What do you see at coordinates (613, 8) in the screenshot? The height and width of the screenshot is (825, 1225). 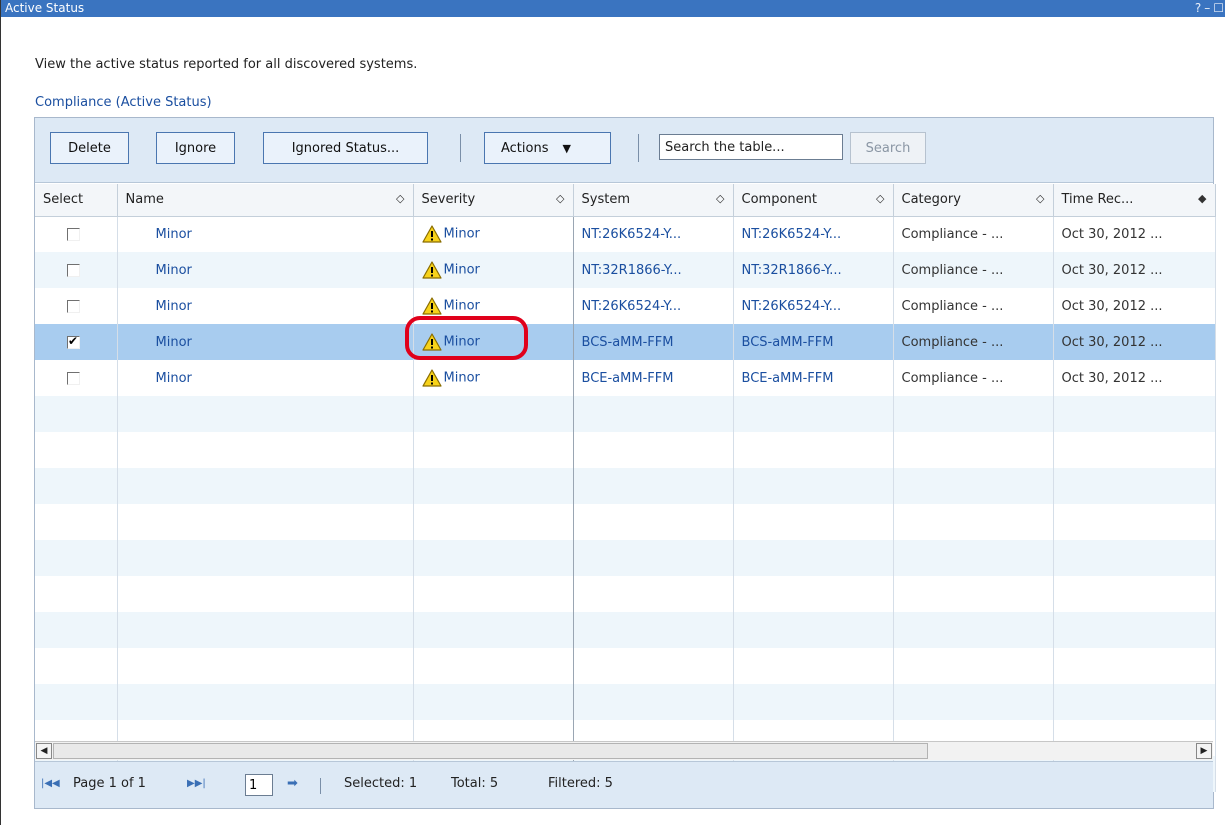 I see `window-titlebar: Active Status ? – ☐` at bounding box center [613, 8].